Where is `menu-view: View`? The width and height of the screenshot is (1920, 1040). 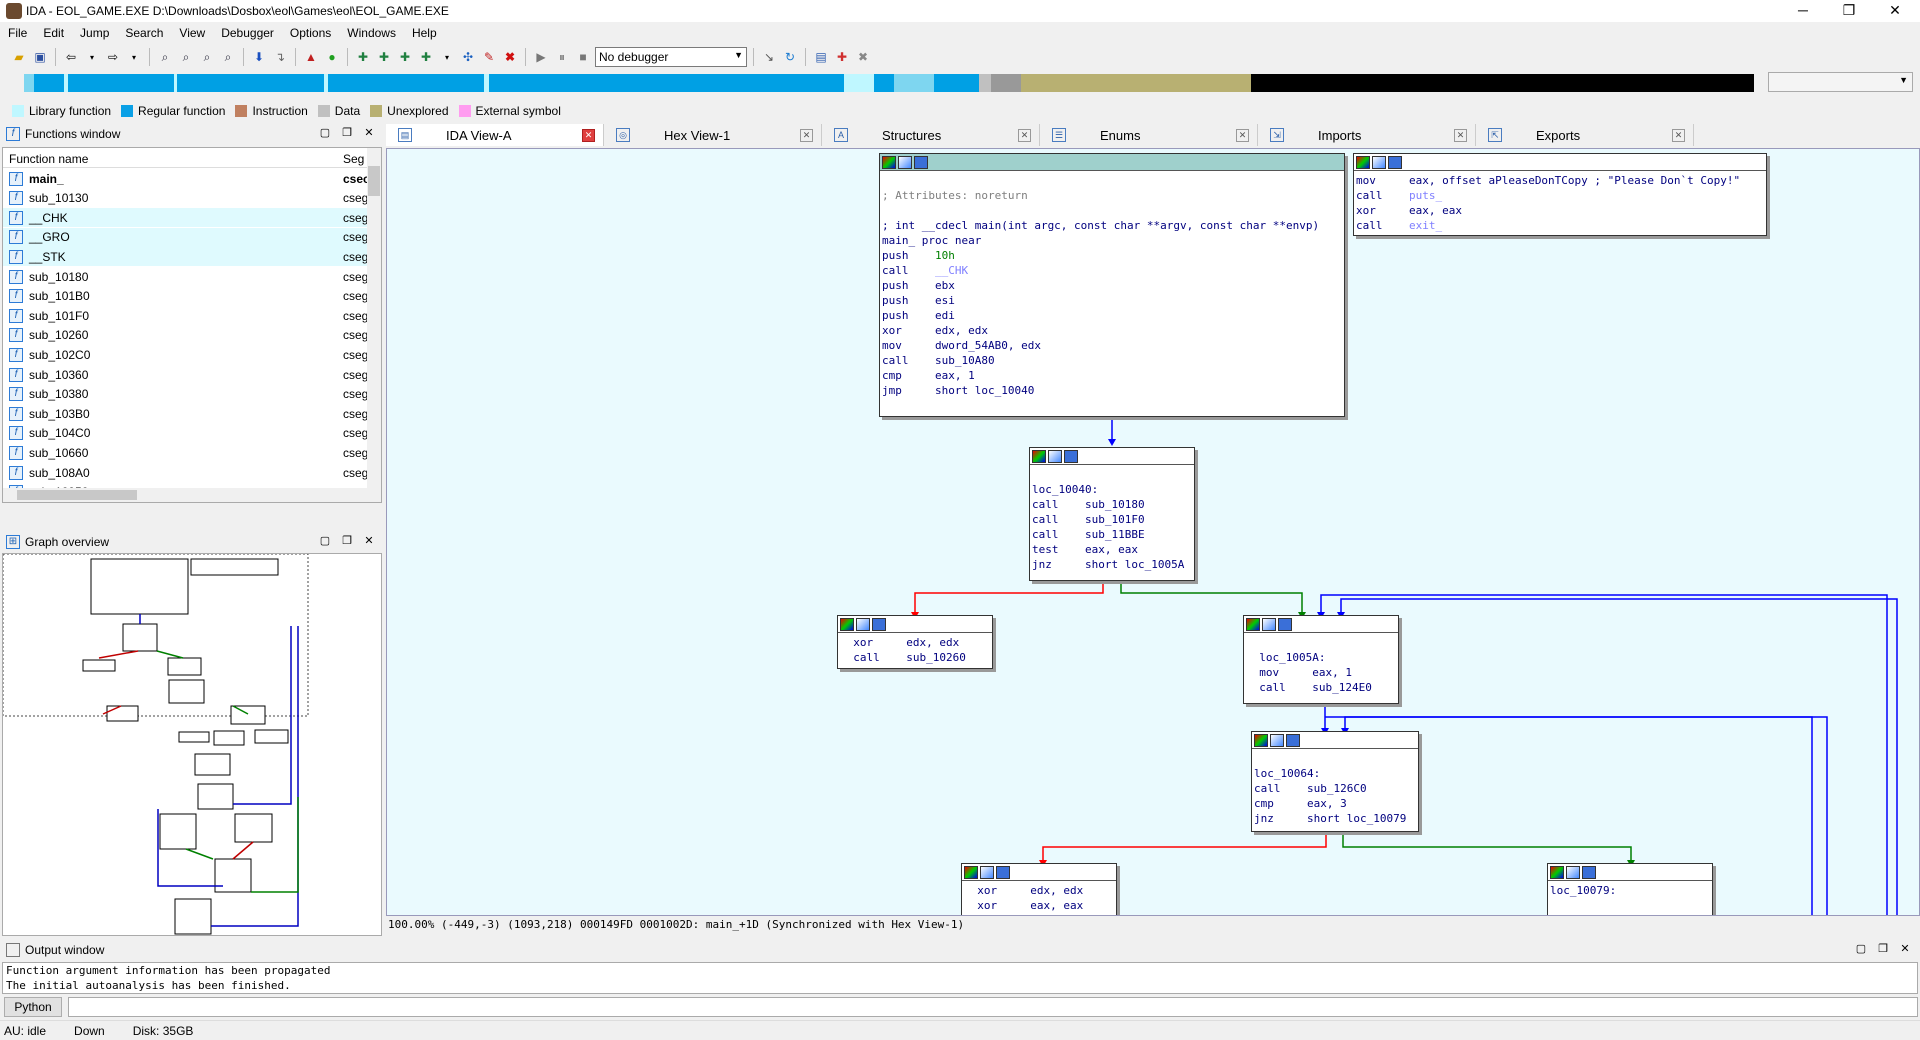 menu-view: View is located at coordinates (192, 33).